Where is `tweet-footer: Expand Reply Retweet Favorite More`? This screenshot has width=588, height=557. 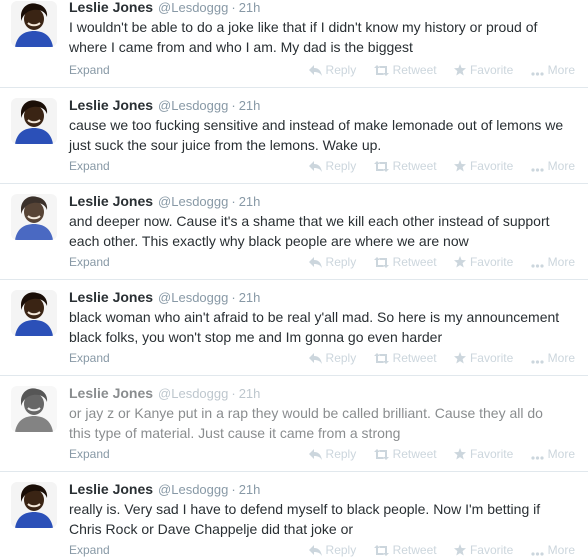
tweet-footer: Expand Reply Retweet Favorite More is located at coordinates (322, 358).